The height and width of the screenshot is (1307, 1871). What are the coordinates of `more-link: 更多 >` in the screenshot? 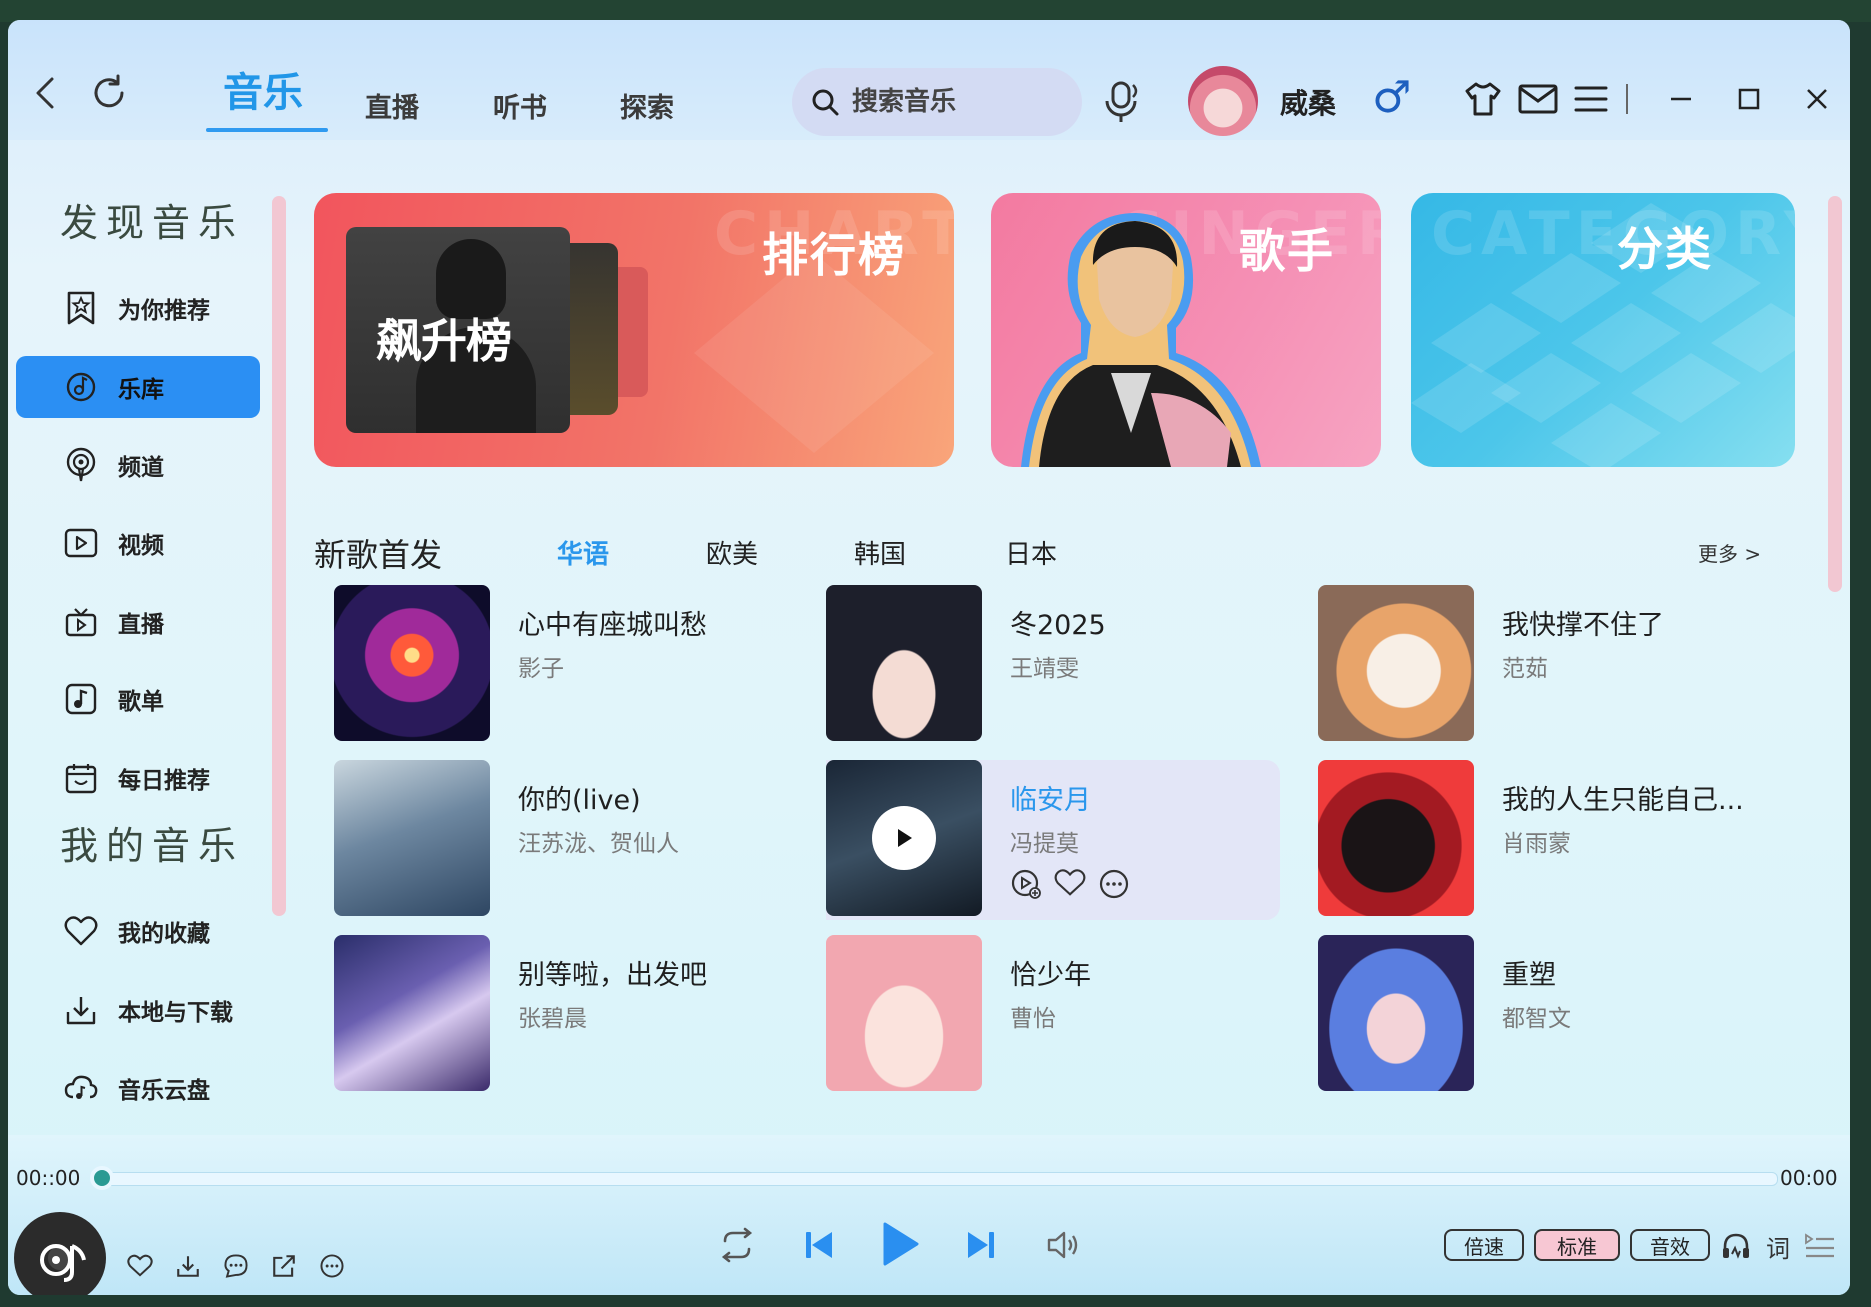 It's located at (1729, 552).